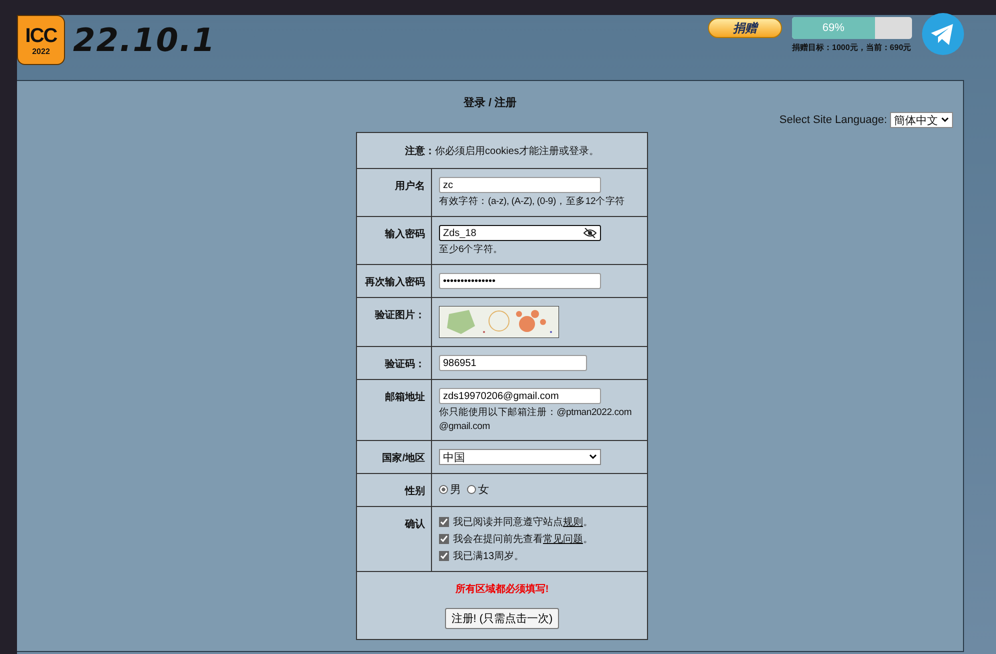  Describe the element at coordinates (405, 234) in the screenshot. I see `field-label: 输入密码` at that location.